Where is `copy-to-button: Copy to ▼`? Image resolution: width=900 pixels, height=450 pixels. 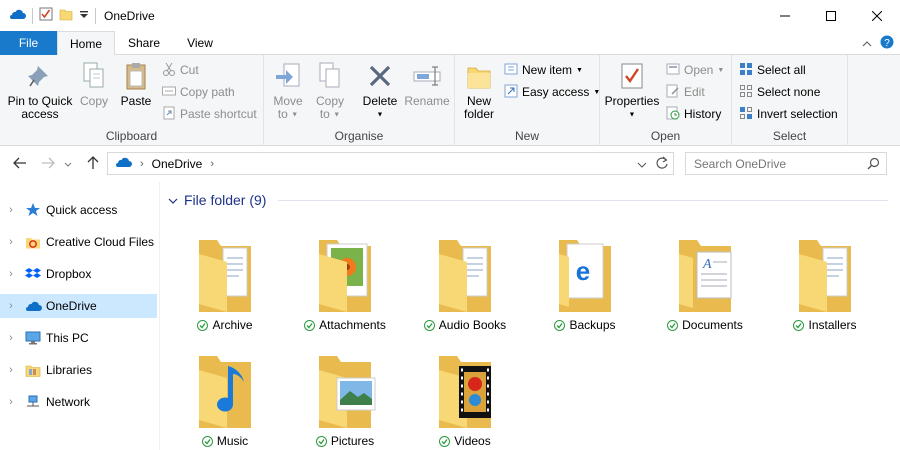
copy-to-button: Copy to ▼ is located at coordinates (330, 90).